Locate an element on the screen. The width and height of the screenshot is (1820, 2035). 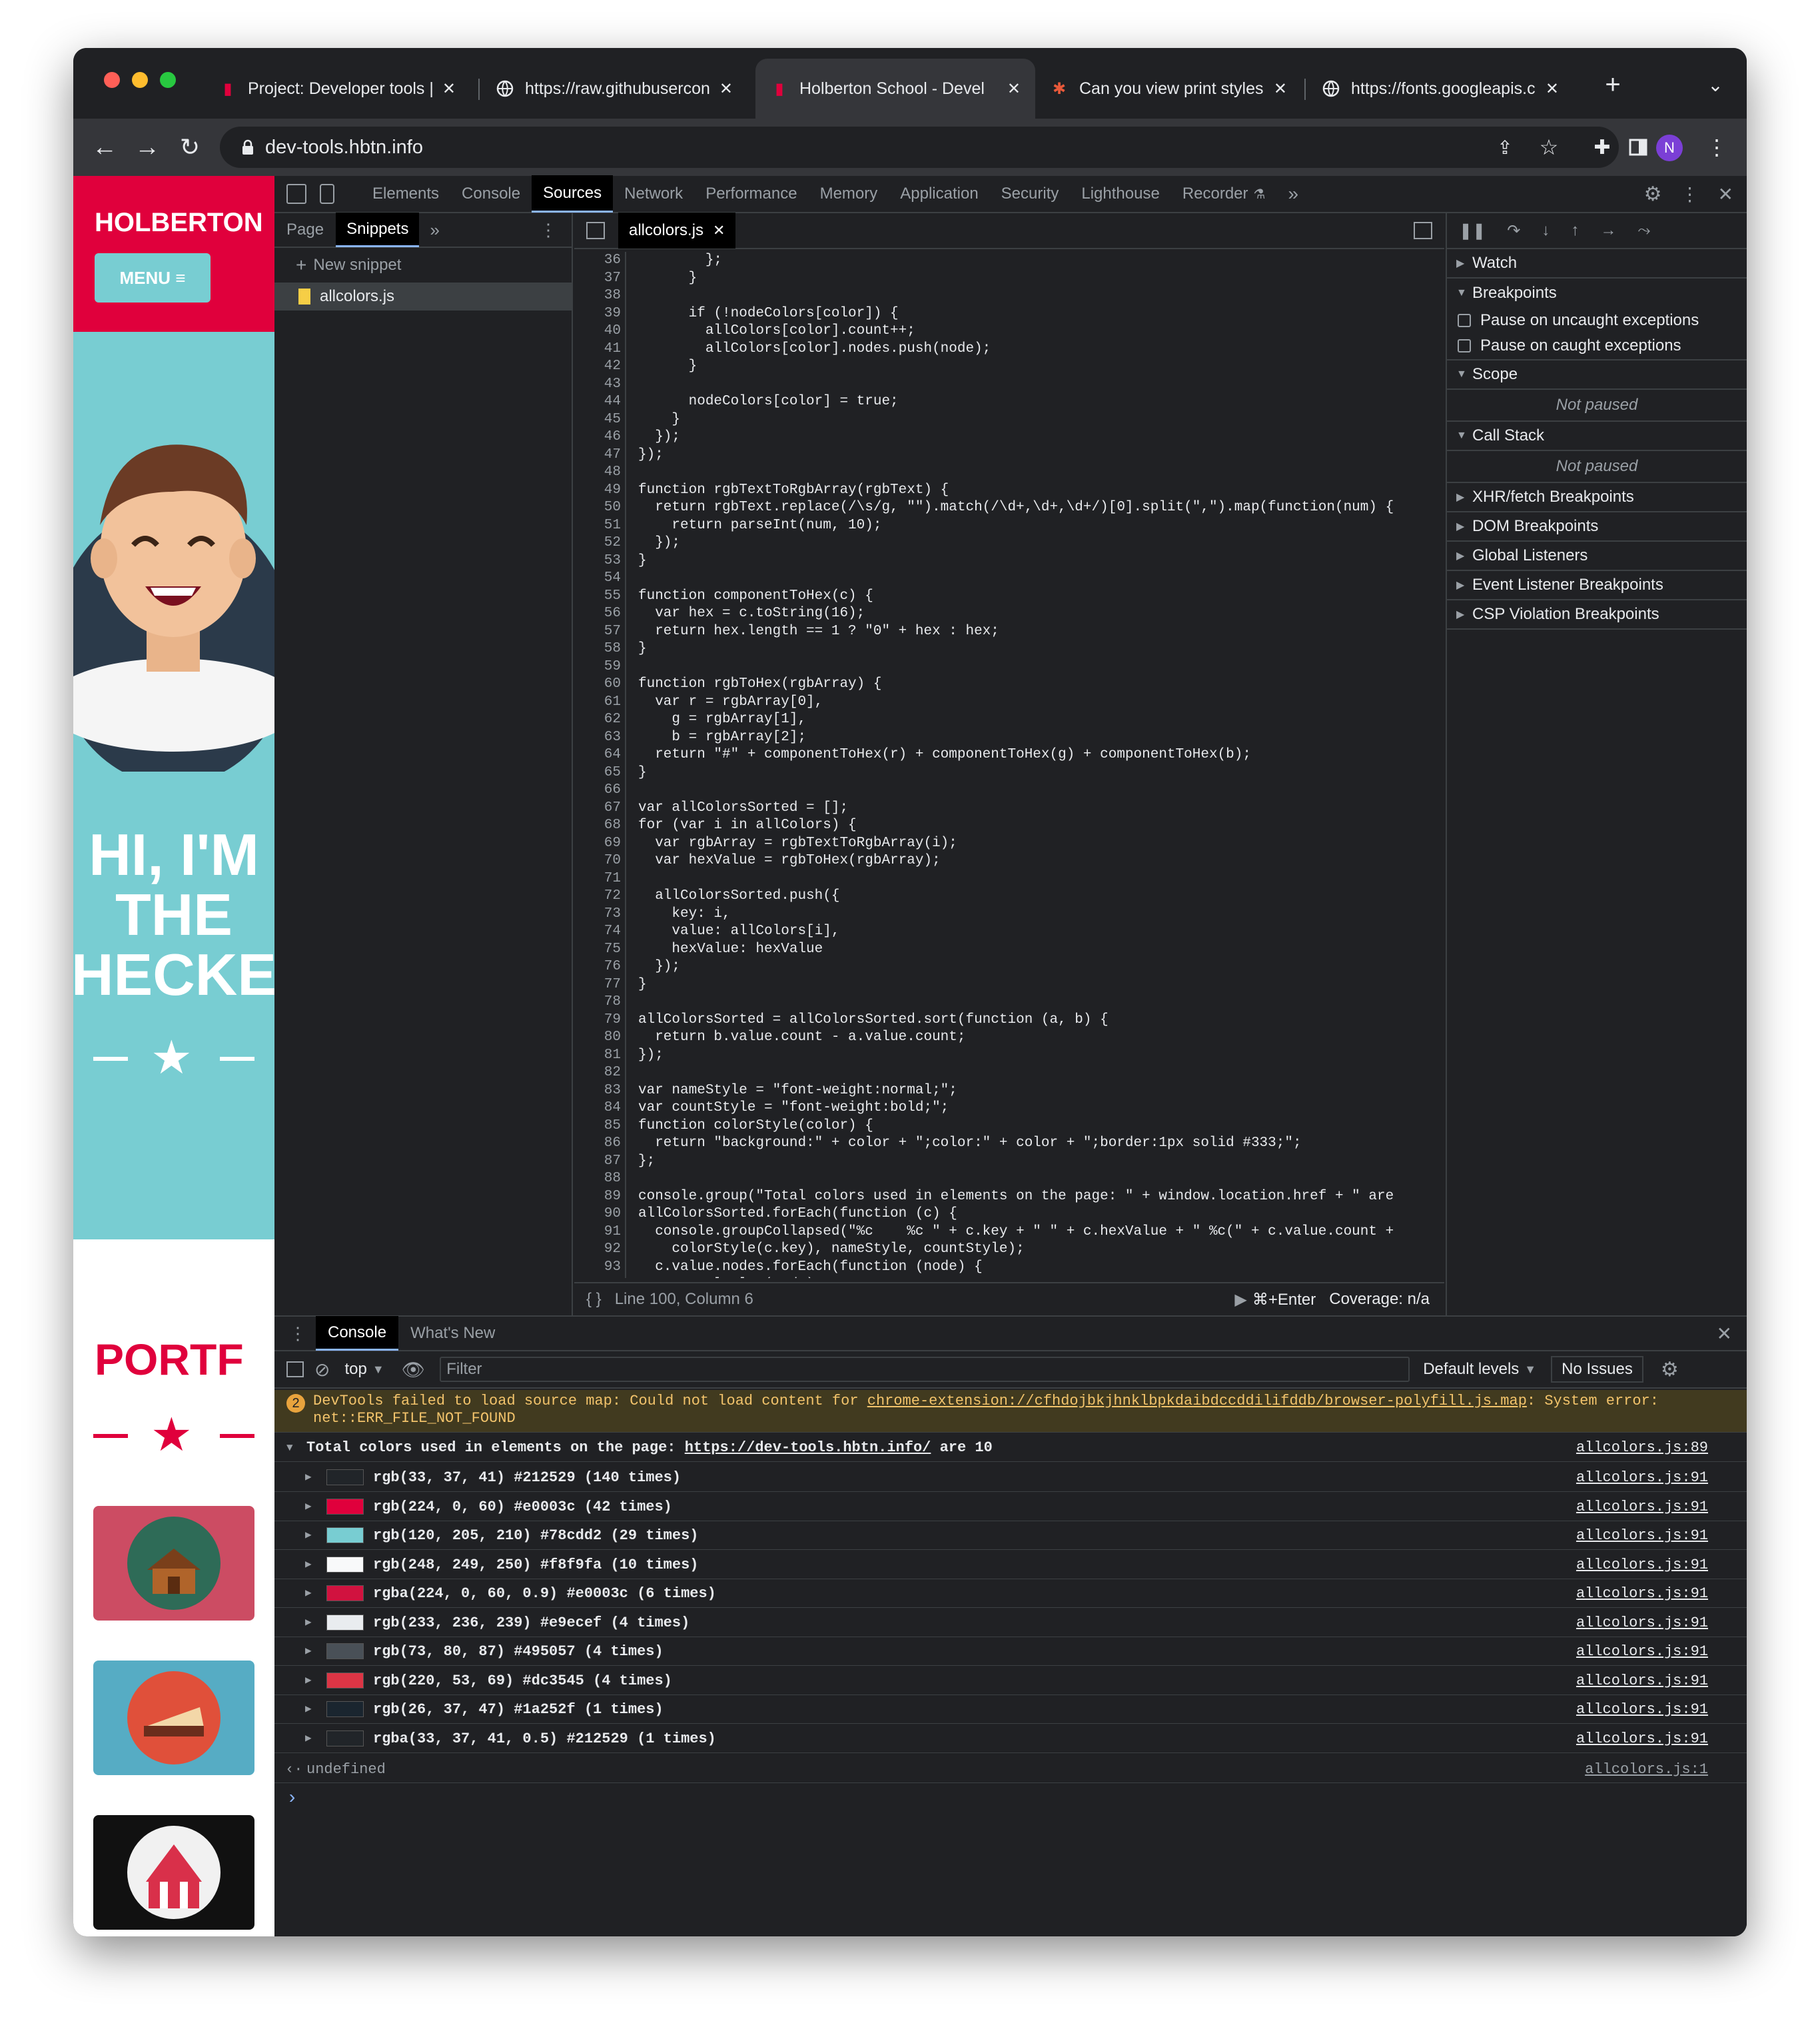
step-over-icon: ↷ is located at coordinates (1513, 231).